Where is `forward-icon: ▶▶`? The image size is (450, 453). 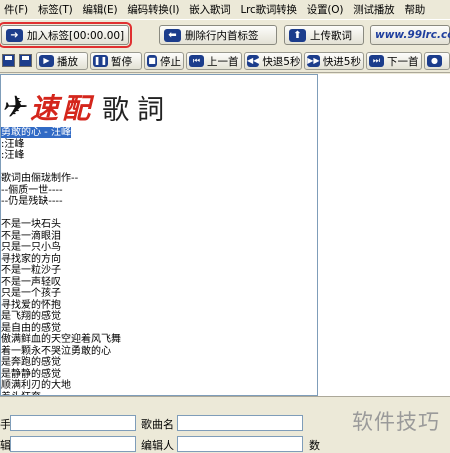 forward-icon: ▶▶ is located at coordinates (313, 61).